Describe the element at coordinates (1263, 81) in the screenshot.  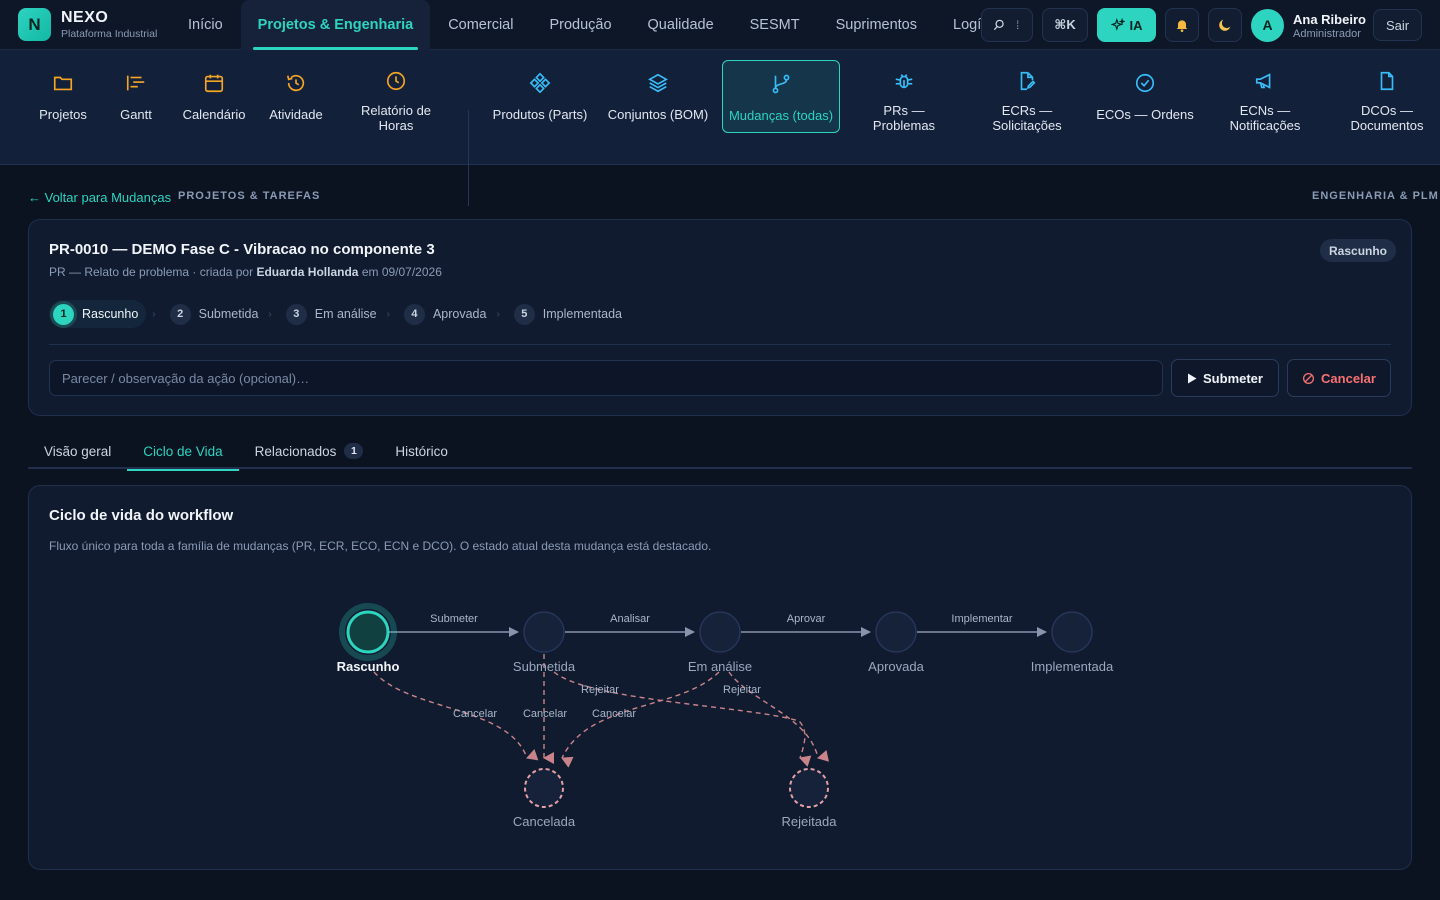
I see `megaphone-icon` at that location.